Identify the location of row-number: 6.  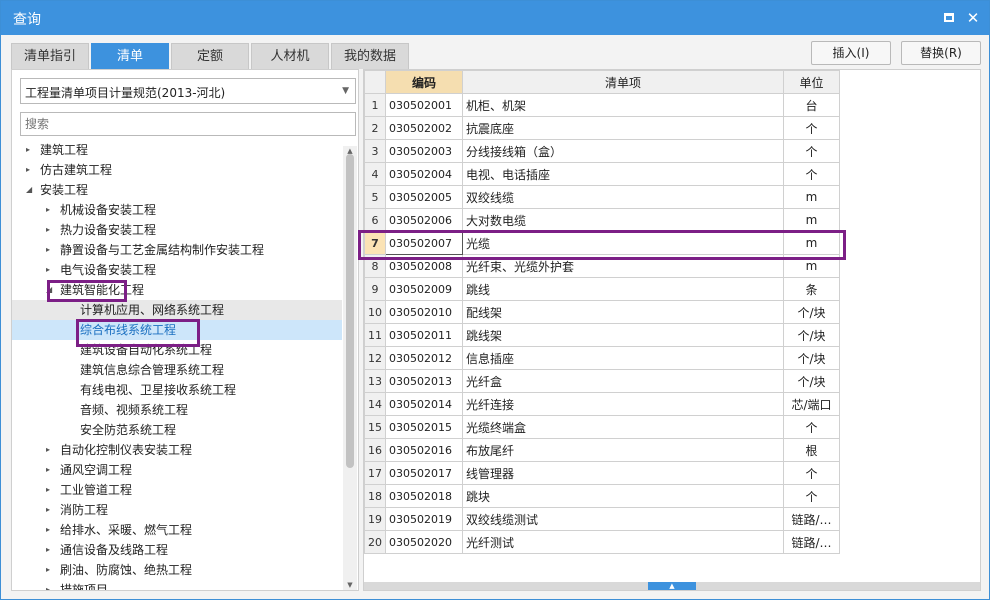
(375, 220).